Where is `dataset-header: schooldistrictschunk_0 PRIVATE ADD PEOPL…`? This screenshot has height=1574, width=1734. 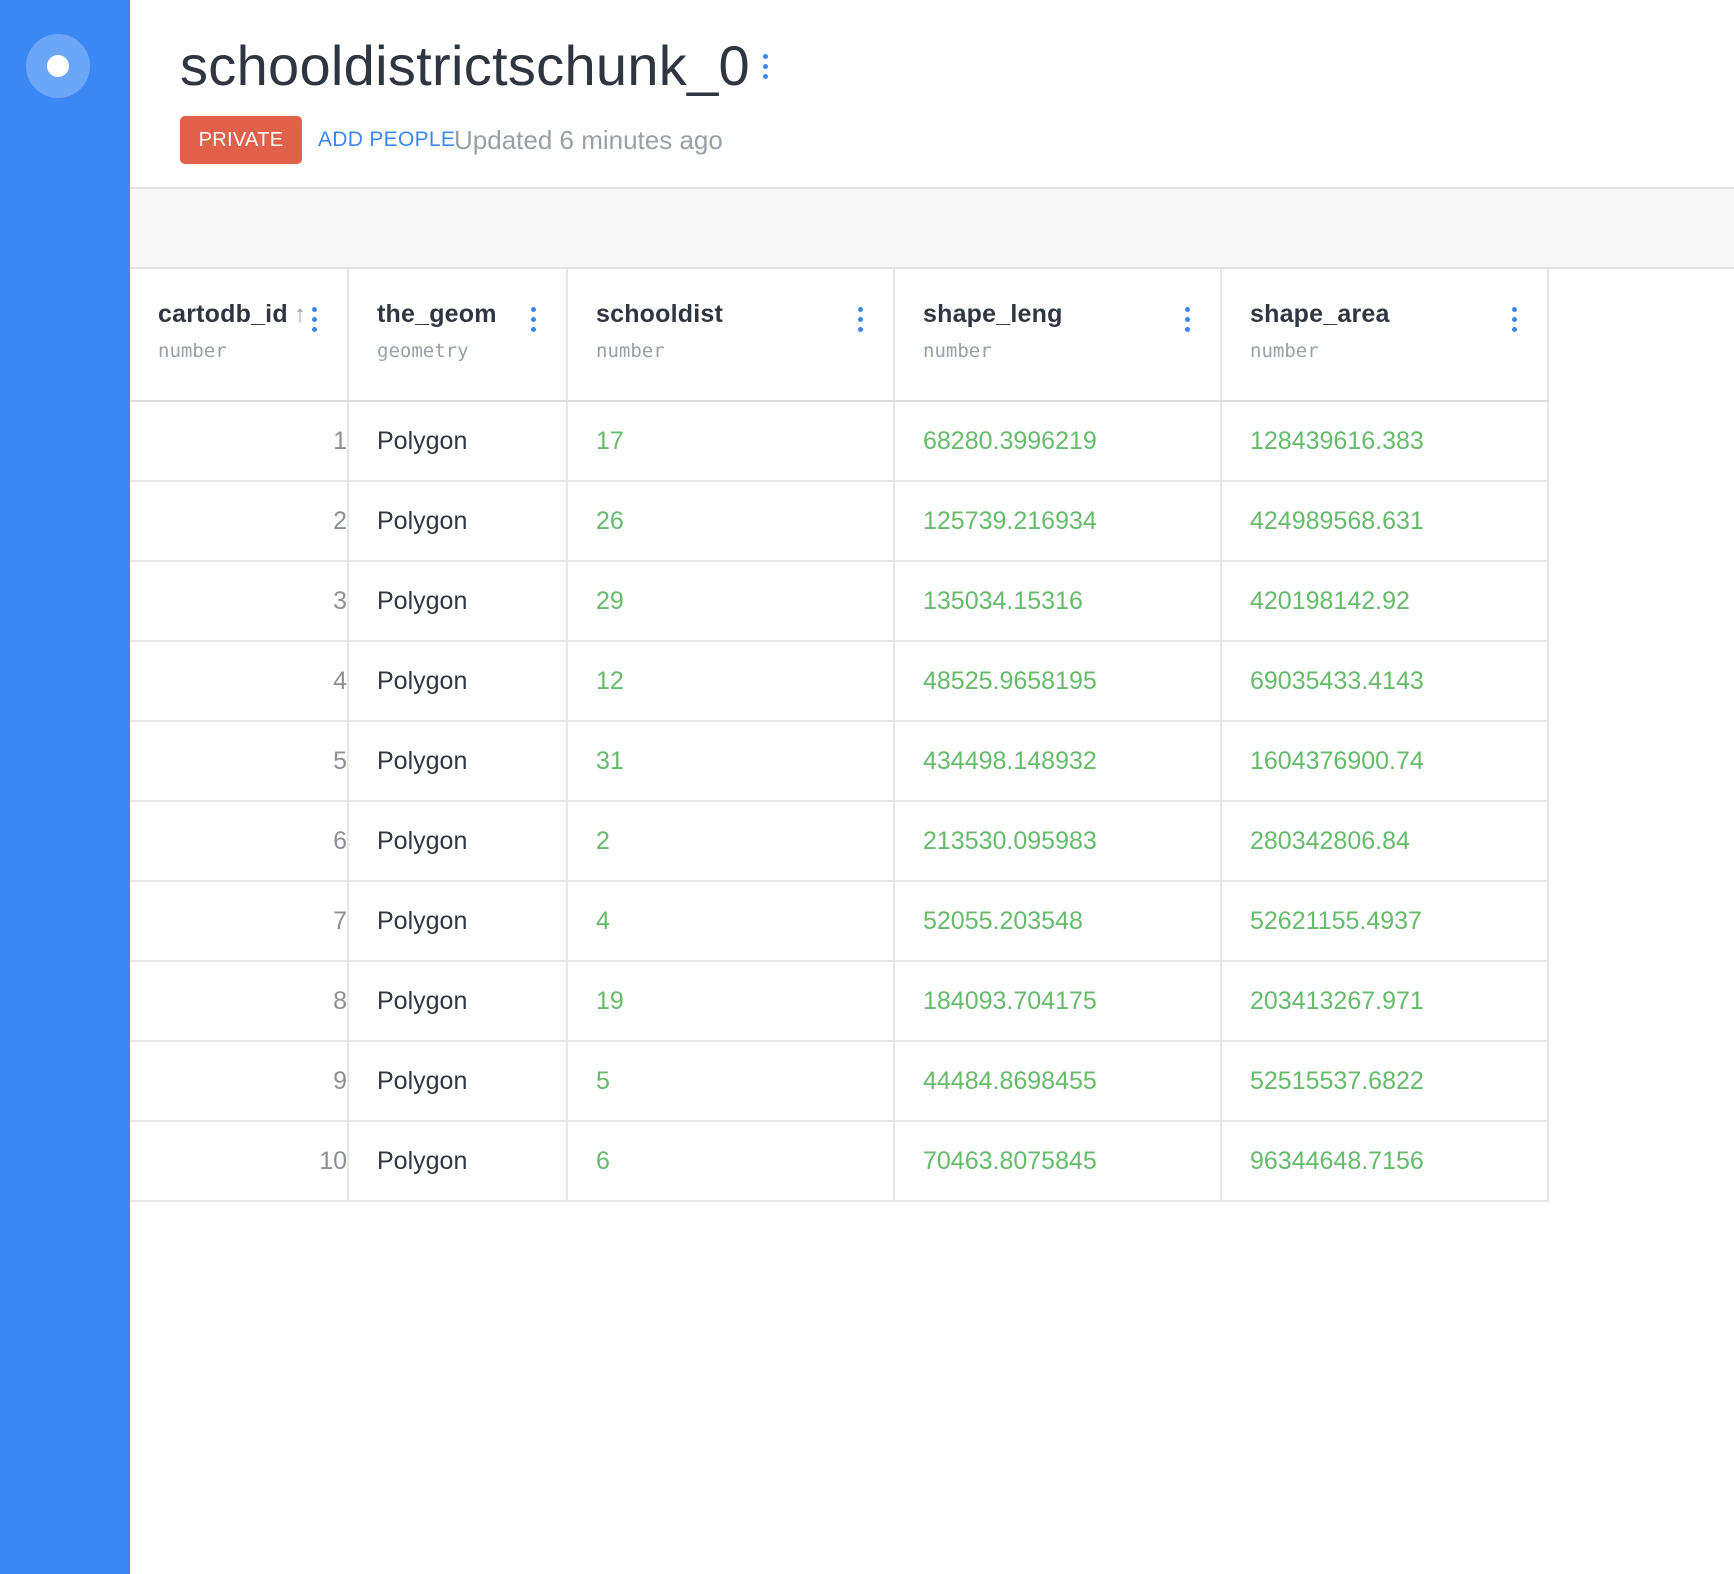 dataset-header: schooldistrictschunk_0 PRIVATE ADD PEOPL… is located at coordinates (932, 94).